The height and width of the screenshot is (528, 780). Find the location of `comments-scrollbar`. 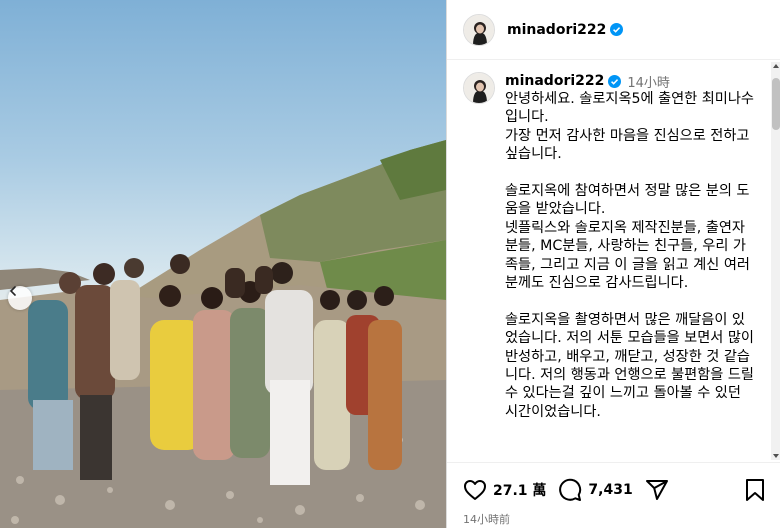

comments-scrollbar is located at coordinates (775, 261).